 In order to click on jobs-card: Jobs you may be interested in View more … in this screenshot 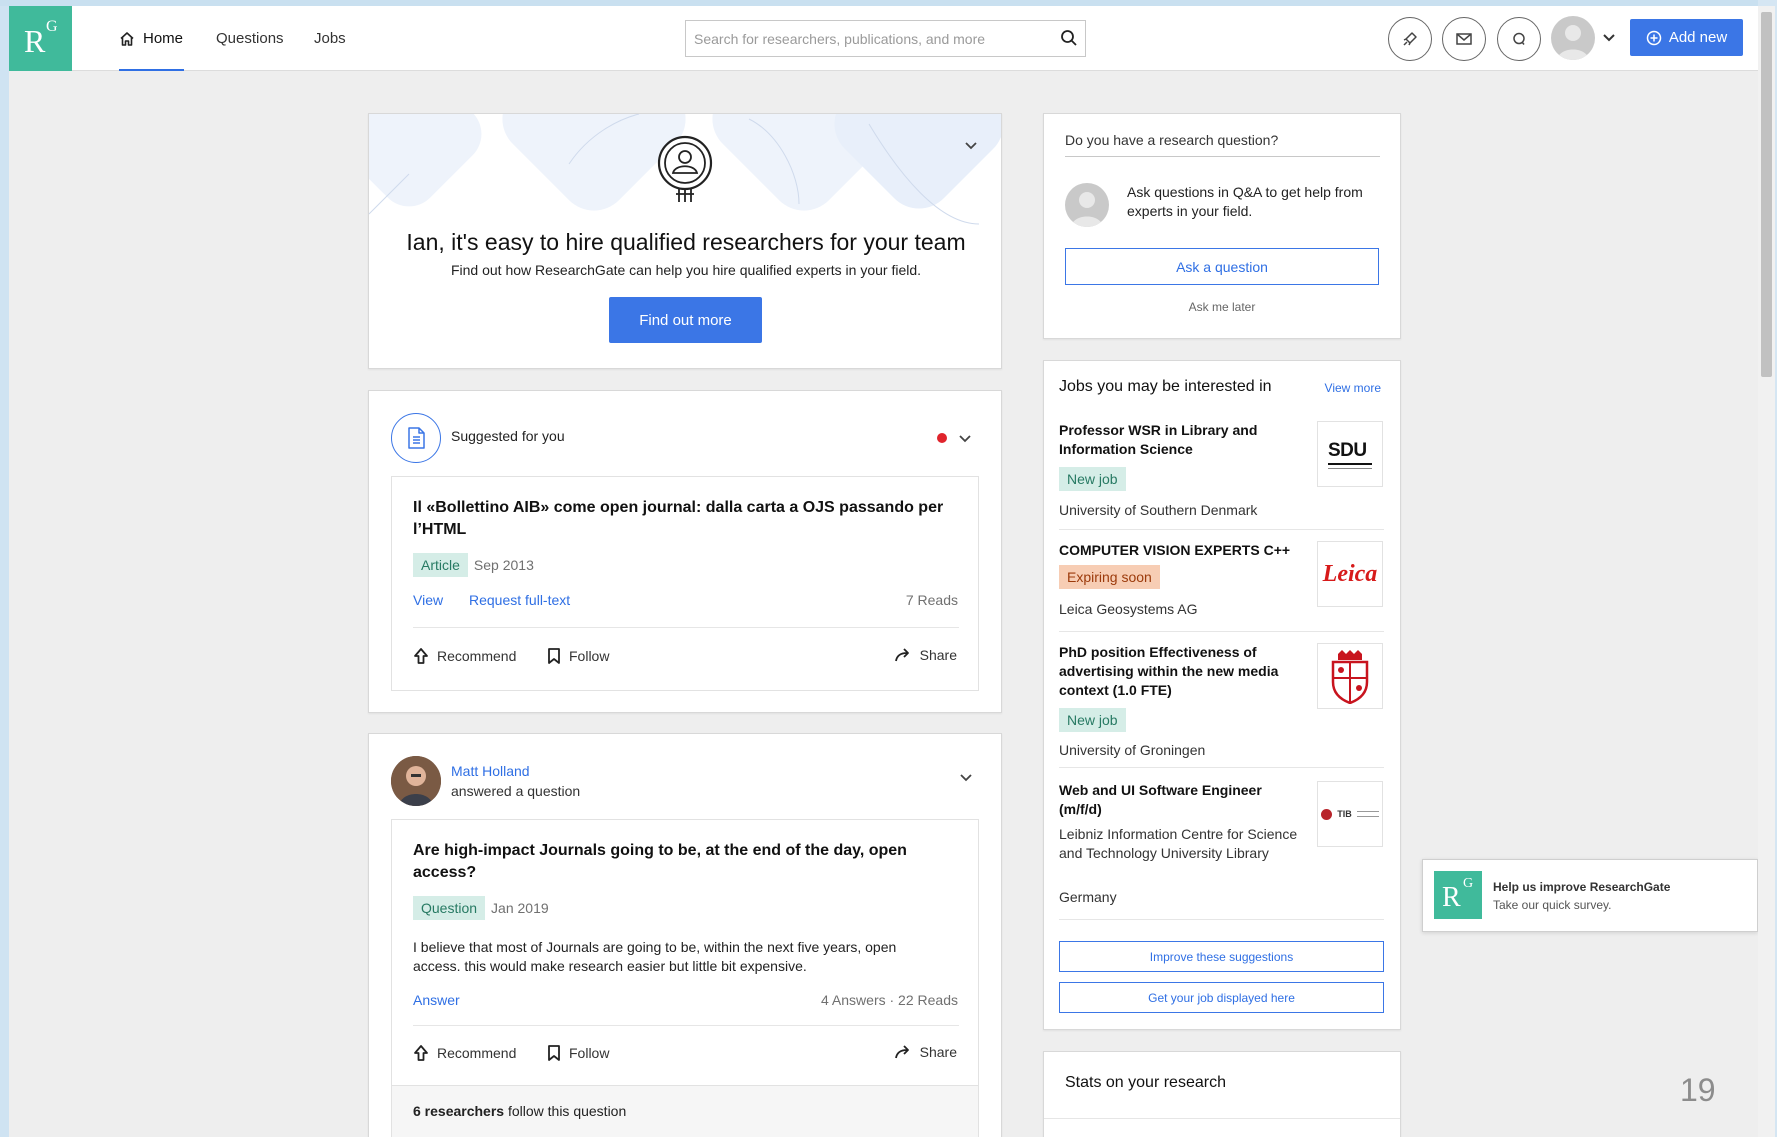, I will do `click(1222, 695)`.